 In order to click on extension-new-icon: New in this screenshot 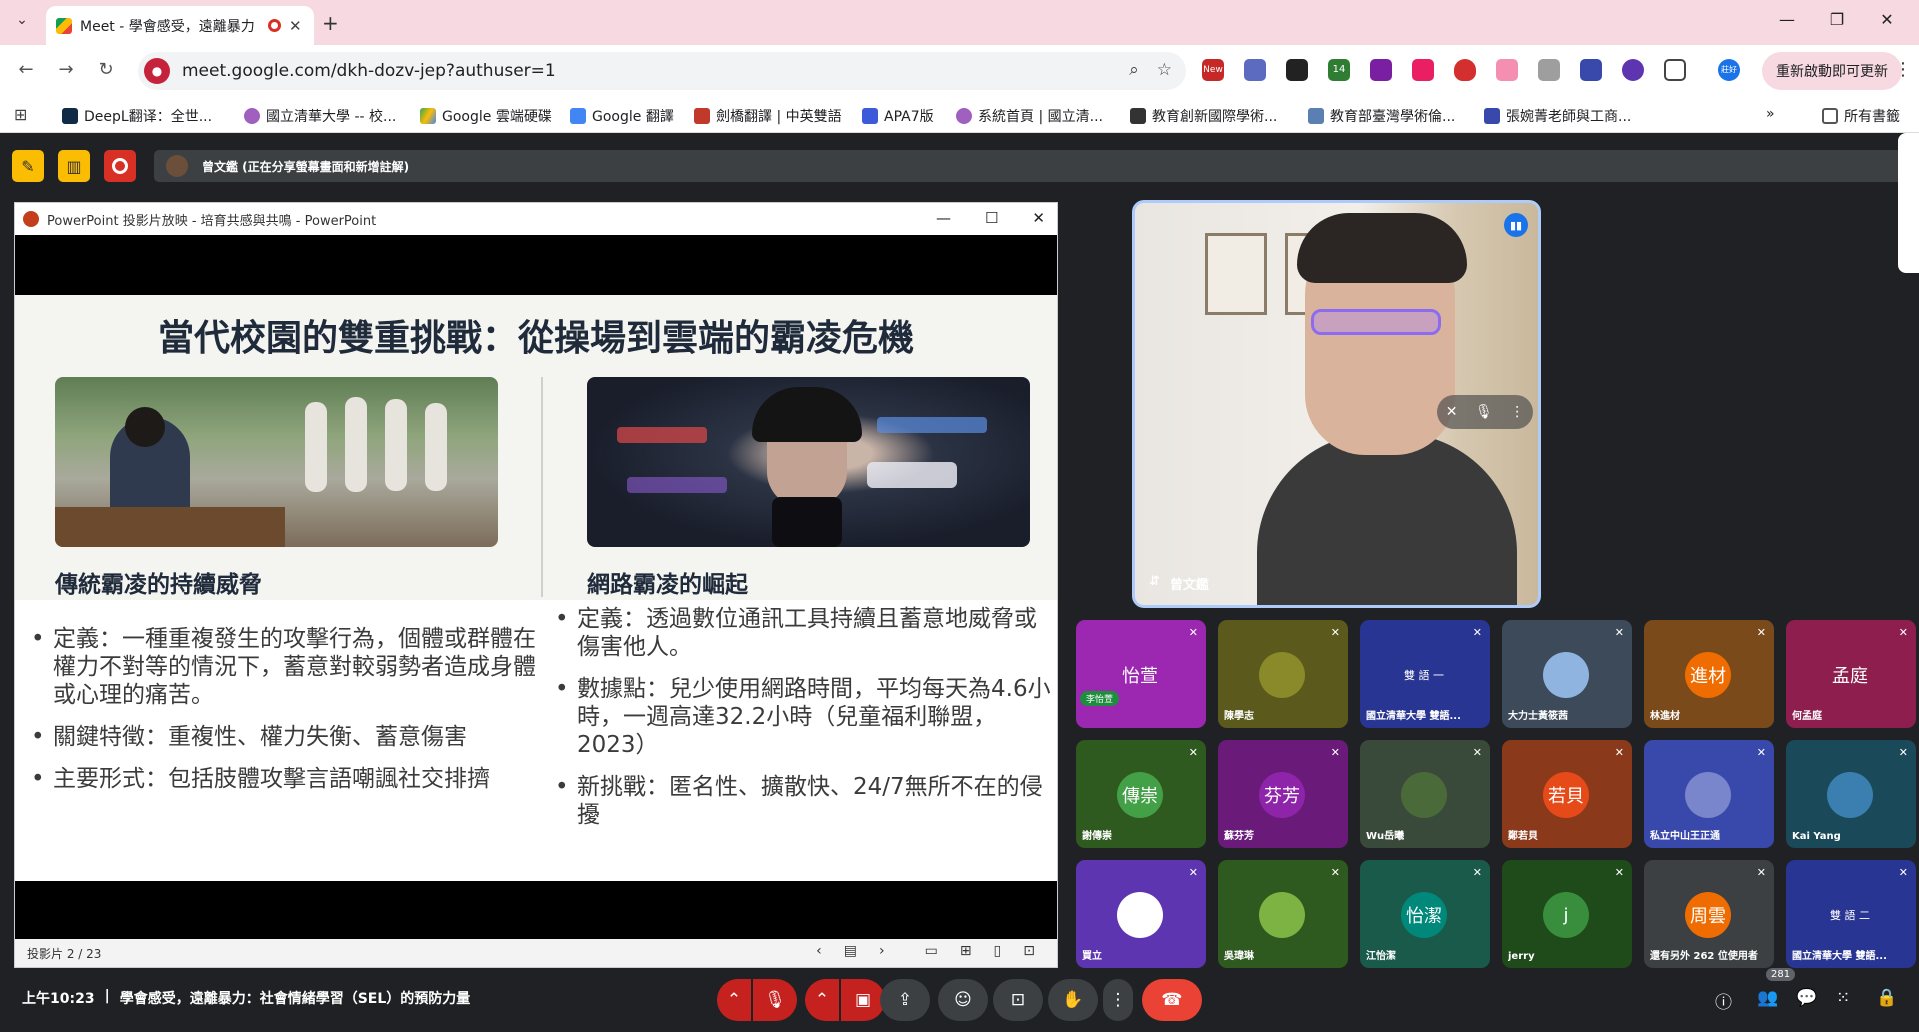, I will do `click(1213, 70)`.